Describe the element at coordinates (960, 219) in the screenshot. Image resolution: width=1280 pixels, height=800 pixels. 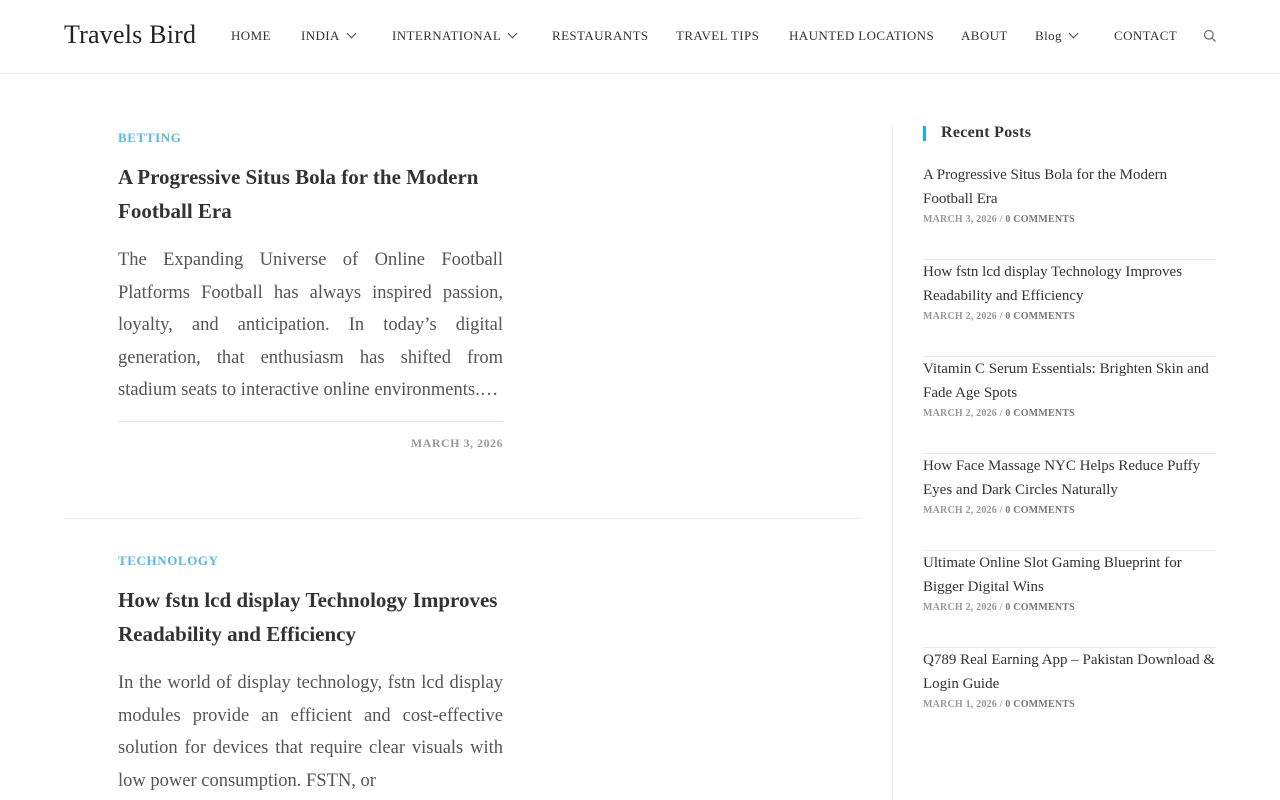
I see `recent-post-date: MARCH 3, 2026` at that location.